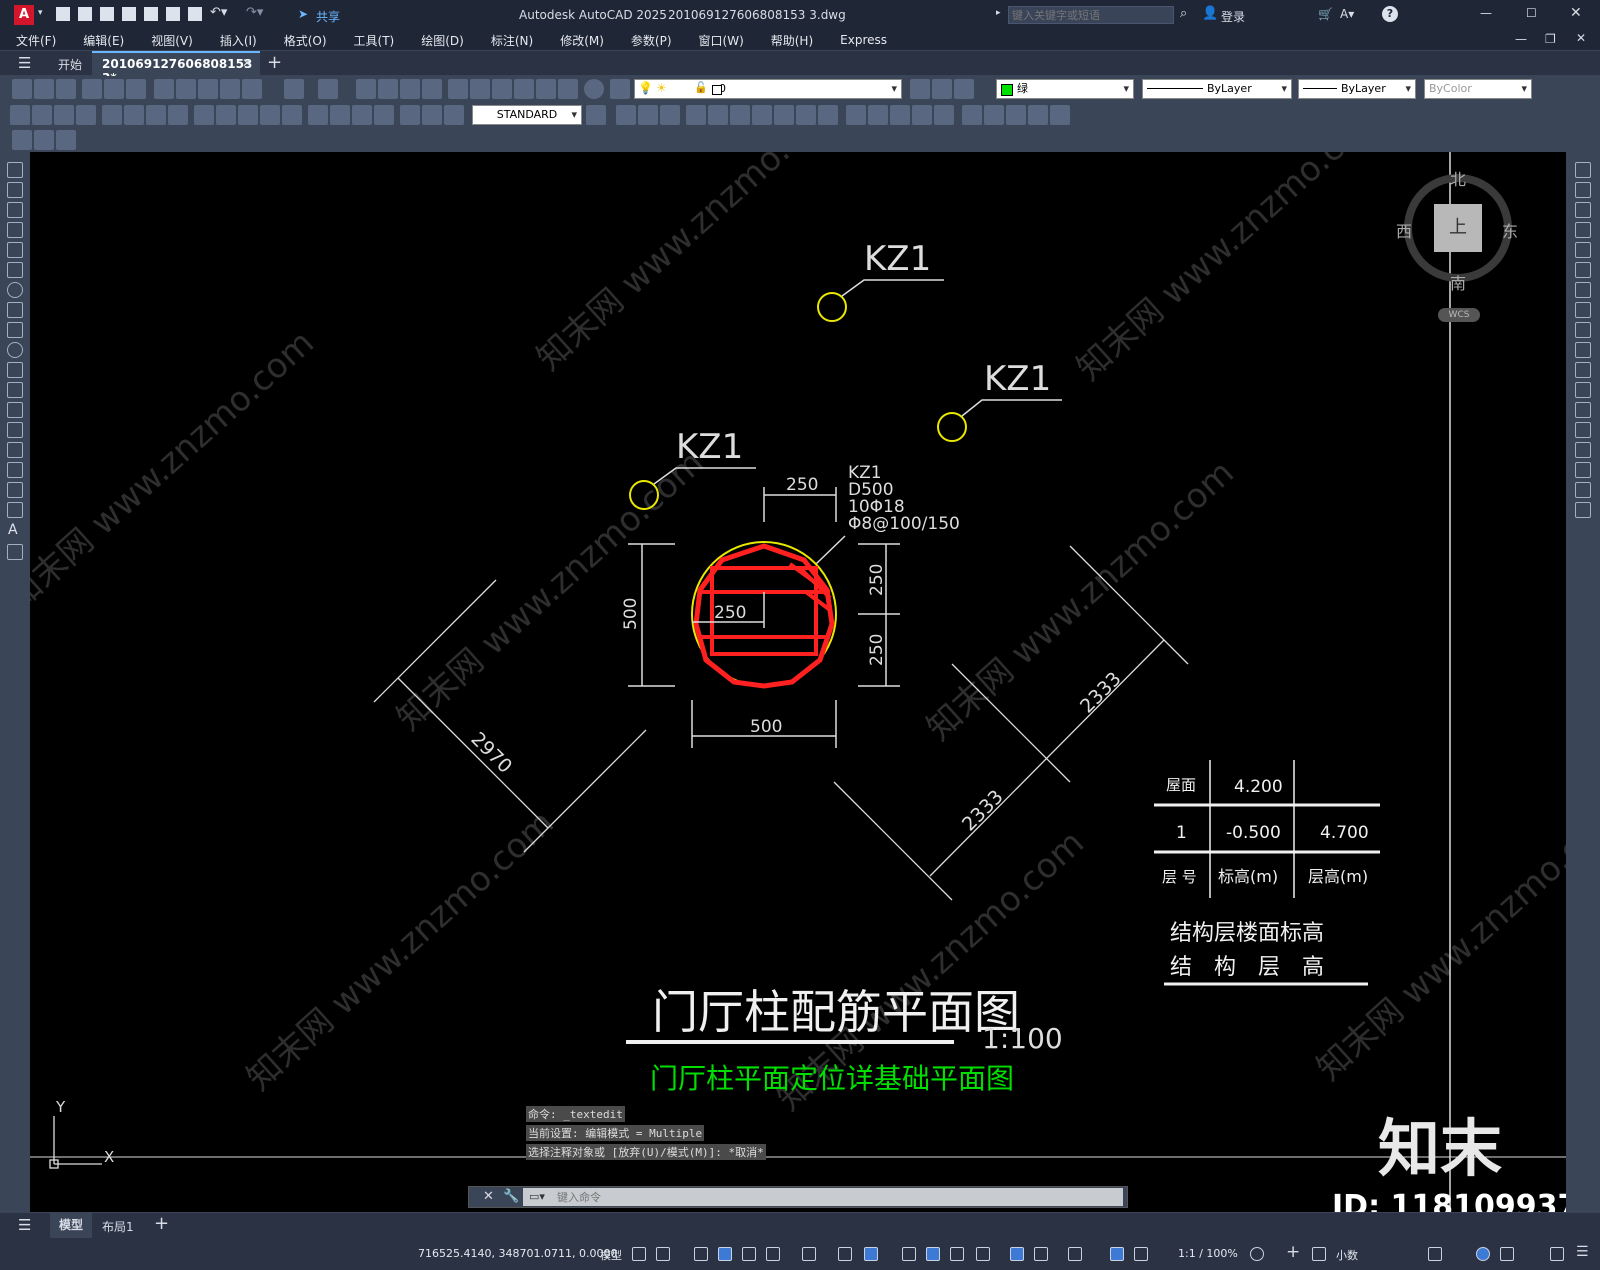 The width and height of the screenshot is (1600, 1270). Describe the element at coordinates (114, 89) in the screenshot. I see `preview-icon` at that location.